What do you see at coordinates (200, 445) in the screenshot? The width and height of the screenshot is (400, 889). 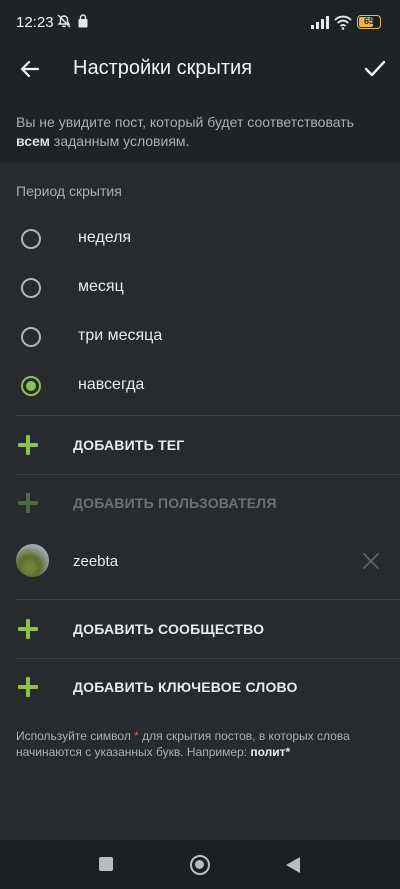 I see `add-tag-button: ДОБАВИТЬ ТЕГ` at bounding box center [200, 445].